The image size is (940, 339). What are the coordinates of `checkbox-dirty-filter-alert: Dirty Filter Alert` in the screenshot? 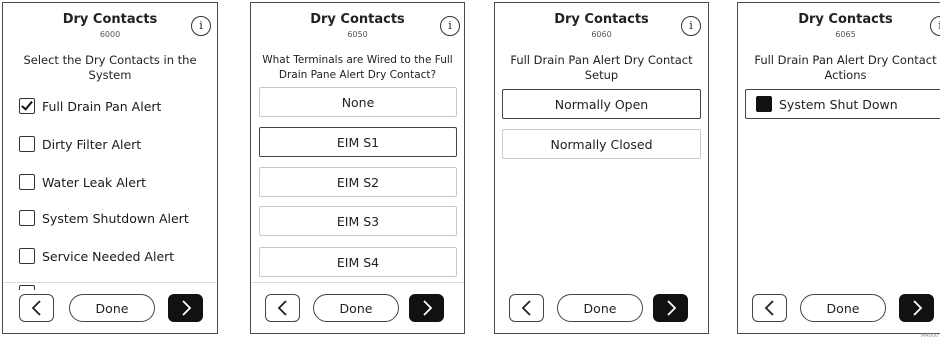 It's located at (80, 144).